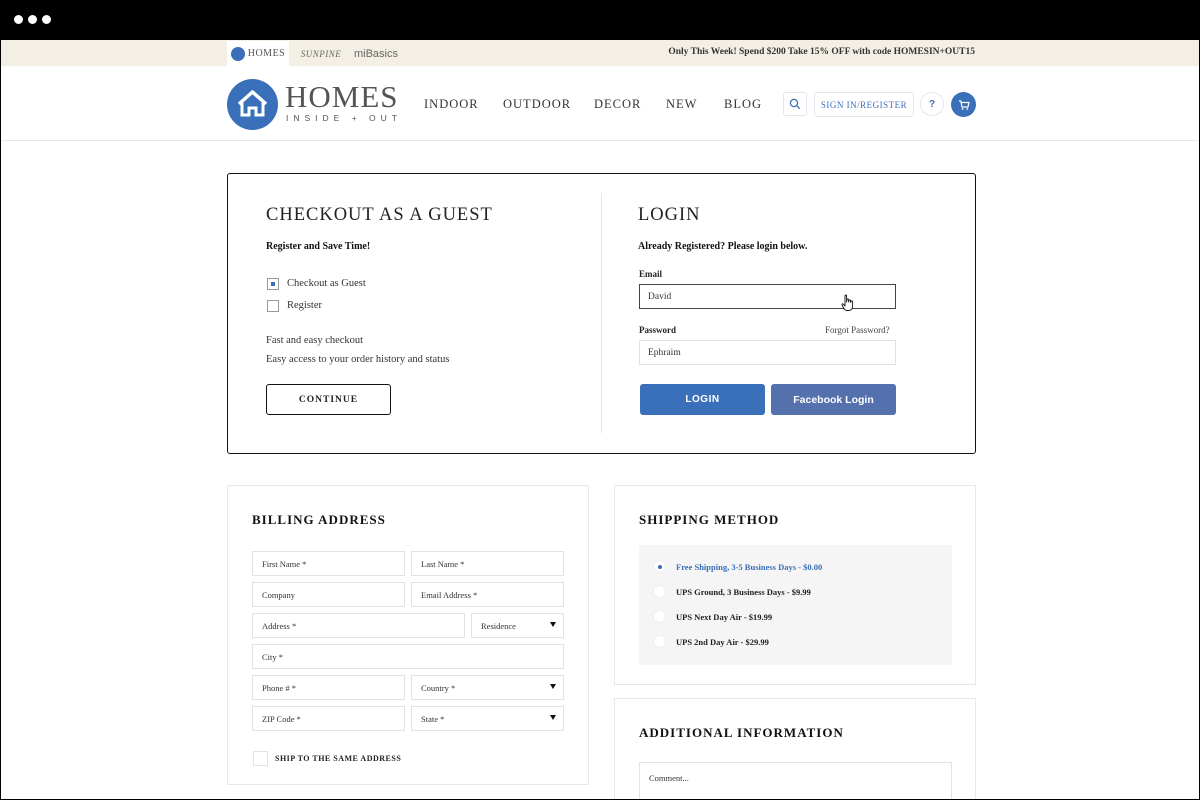 Image resolution: width=1200 pixels, height=800 pixels. I want to click on password-field: Ephraim, so click(767, 352).